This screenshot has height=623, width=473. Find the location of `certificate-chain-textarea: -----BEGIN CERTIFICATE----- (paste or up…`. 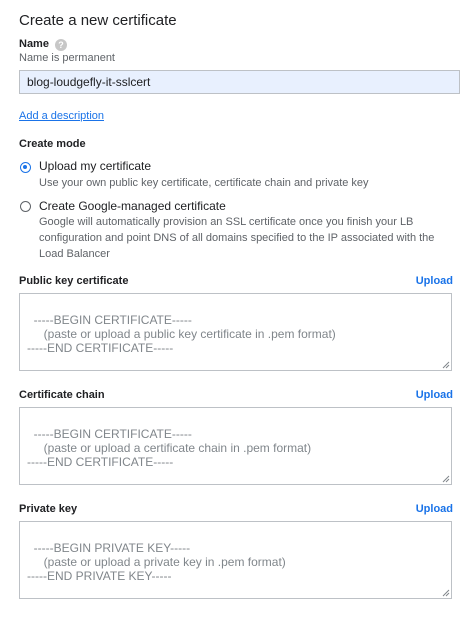

certificate-chain-textarea: -----BEGIN CERTIFICATE----- (paste or up… is located at coordinates (235, 446).